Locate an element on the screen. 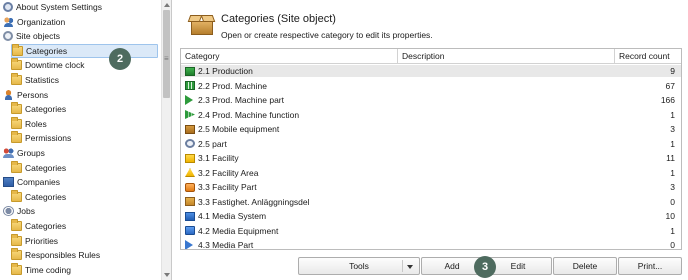  tools-button-label: Tools is located at coordinates (359, 266).